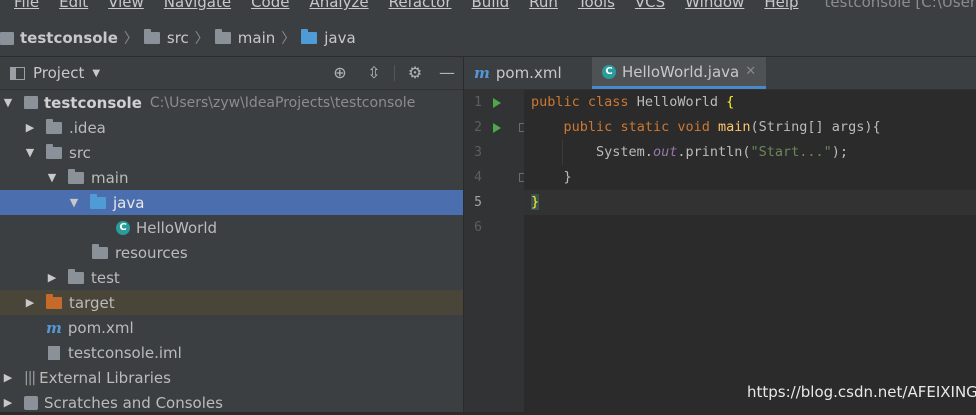 The height and width of the screenshot is (415, 976). Describe the element at coordinates (447, 73) in the screenshot. I see `hide-icon: —` at that location.